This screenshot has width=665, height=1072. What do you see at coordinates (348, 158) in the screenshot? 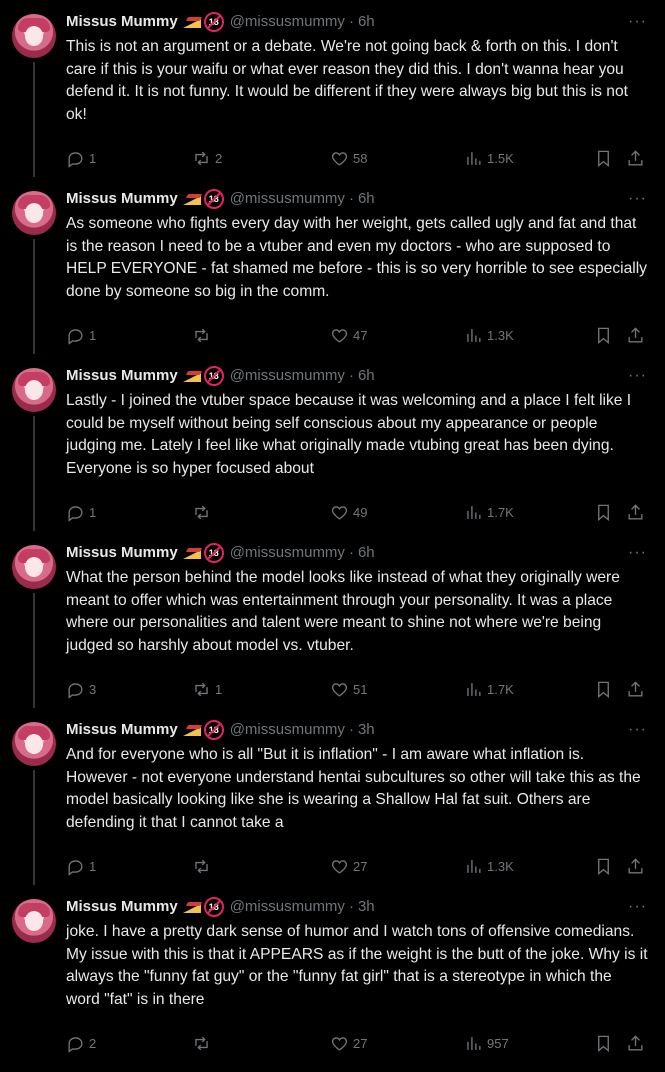
I see `like-button: 58` at bounding box center [348, 158].